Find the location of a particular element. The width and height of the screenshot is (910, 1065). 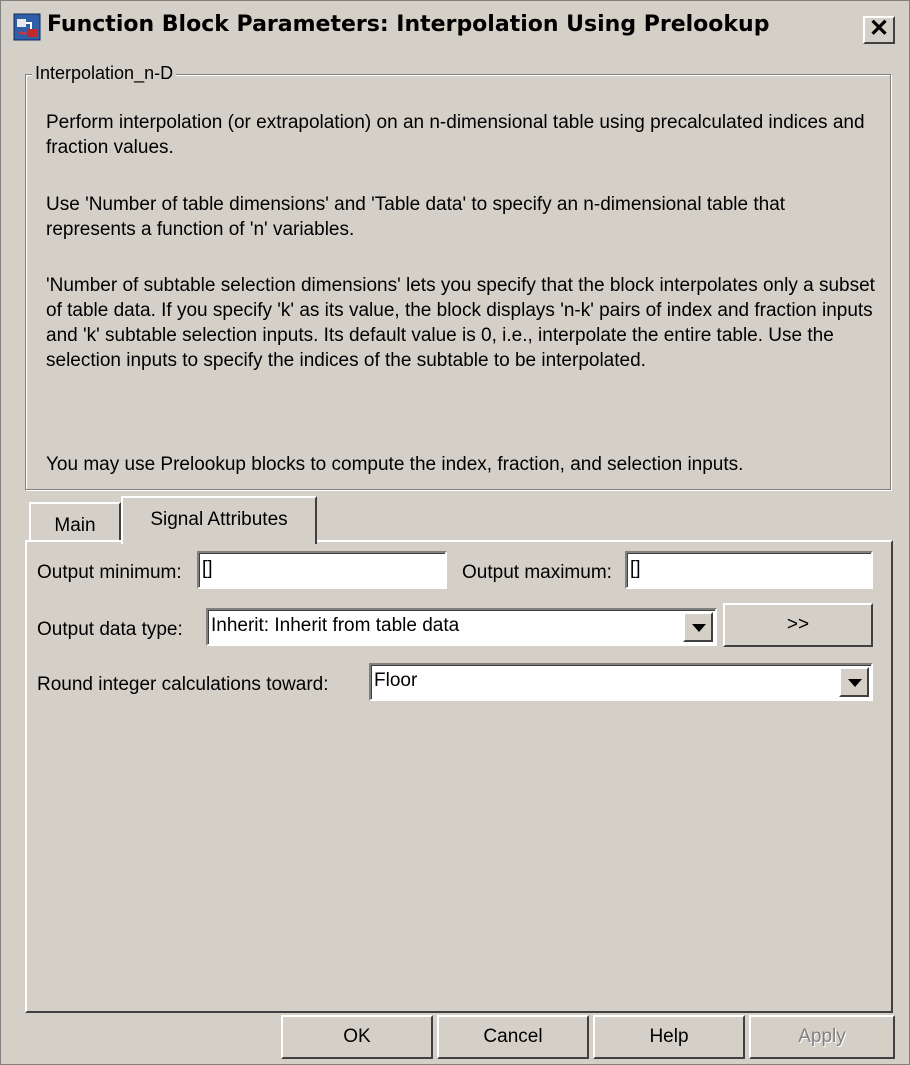

output-minimum-field: [] is located at coordinates (322, 570).